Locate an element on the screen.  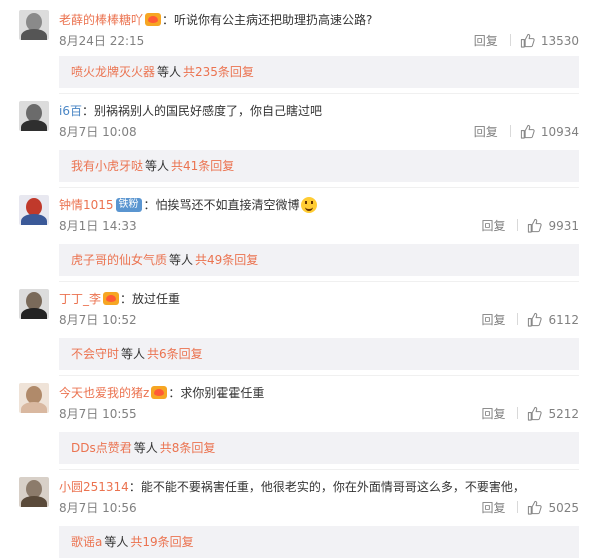
comment-line: i6百：别祸祸别人的国民好感度了，你自己瞎过吧 is located at coordinates (190, 111).